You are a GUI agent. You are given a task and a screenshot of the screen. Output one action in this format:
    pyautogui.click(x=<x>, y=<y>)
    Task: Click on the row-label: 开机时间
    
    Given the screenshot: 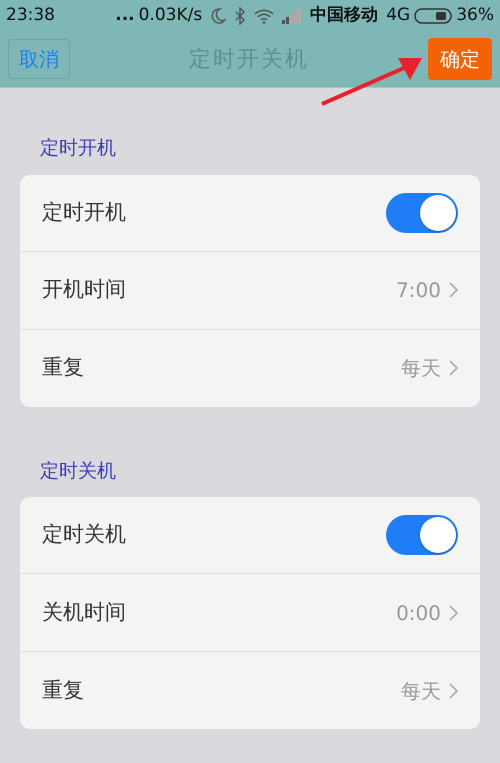 What is the action you would take?
    pyautogui.click(x=84, y=290)
    